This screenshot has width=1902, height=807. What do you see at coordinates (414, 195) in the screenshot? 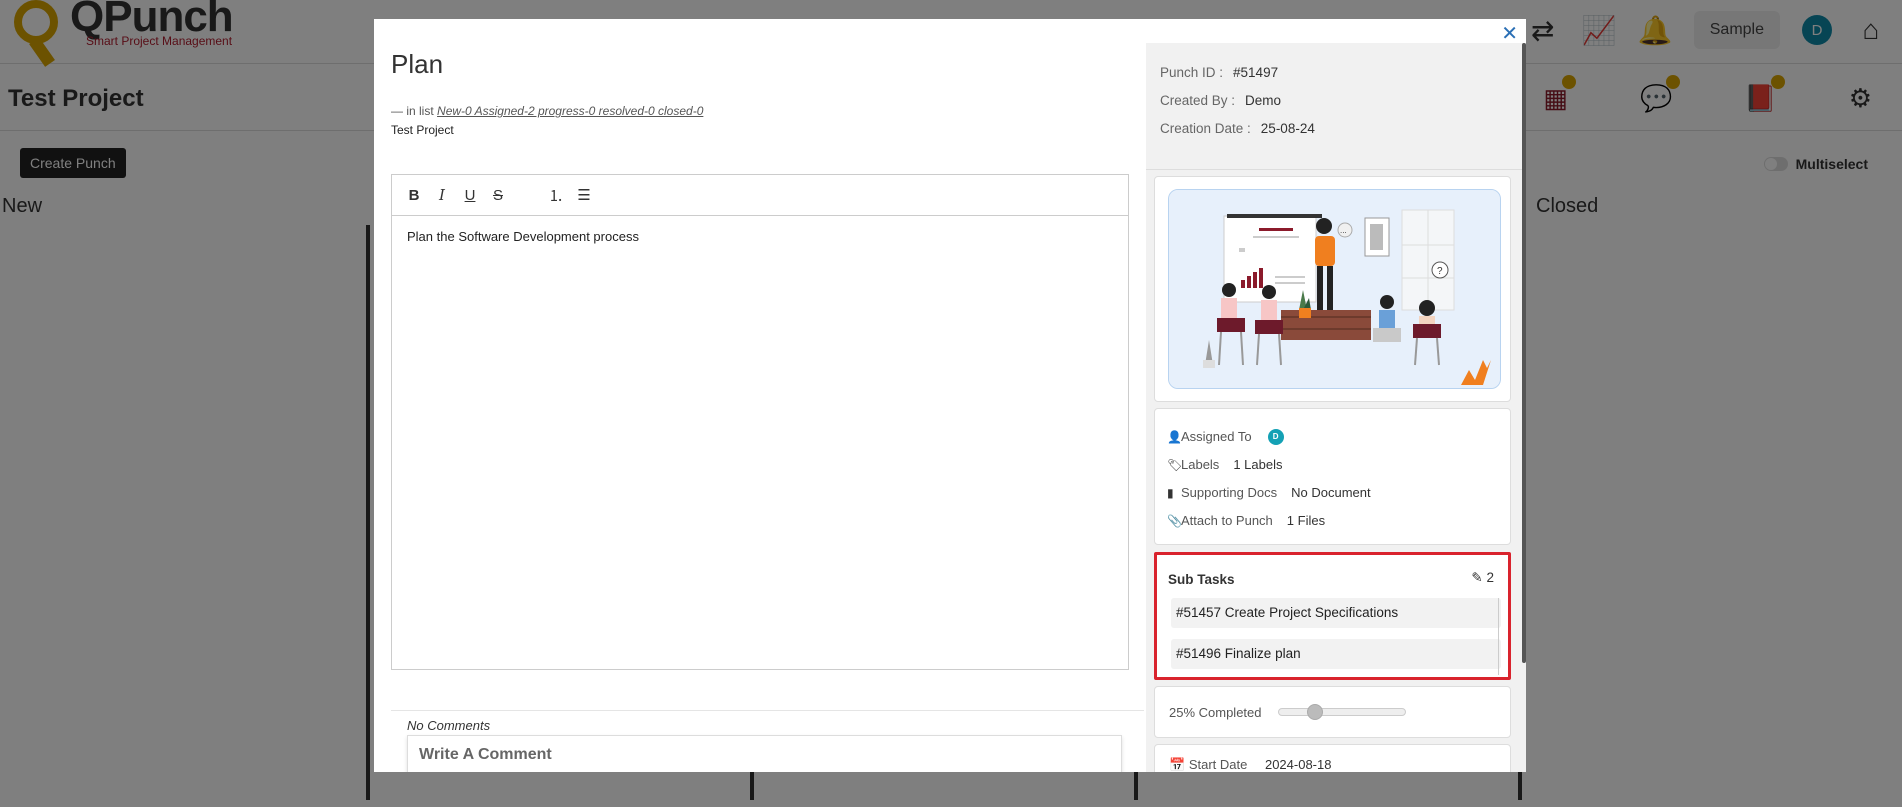
I see `bold-icon: B` at bounding box center [414, 195].